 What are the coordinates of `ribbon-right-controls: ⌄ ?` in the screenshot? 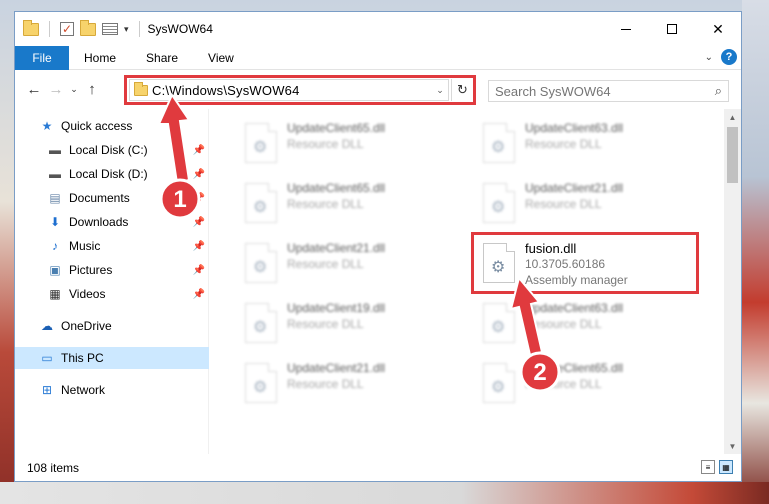 It's located at (721, 57).